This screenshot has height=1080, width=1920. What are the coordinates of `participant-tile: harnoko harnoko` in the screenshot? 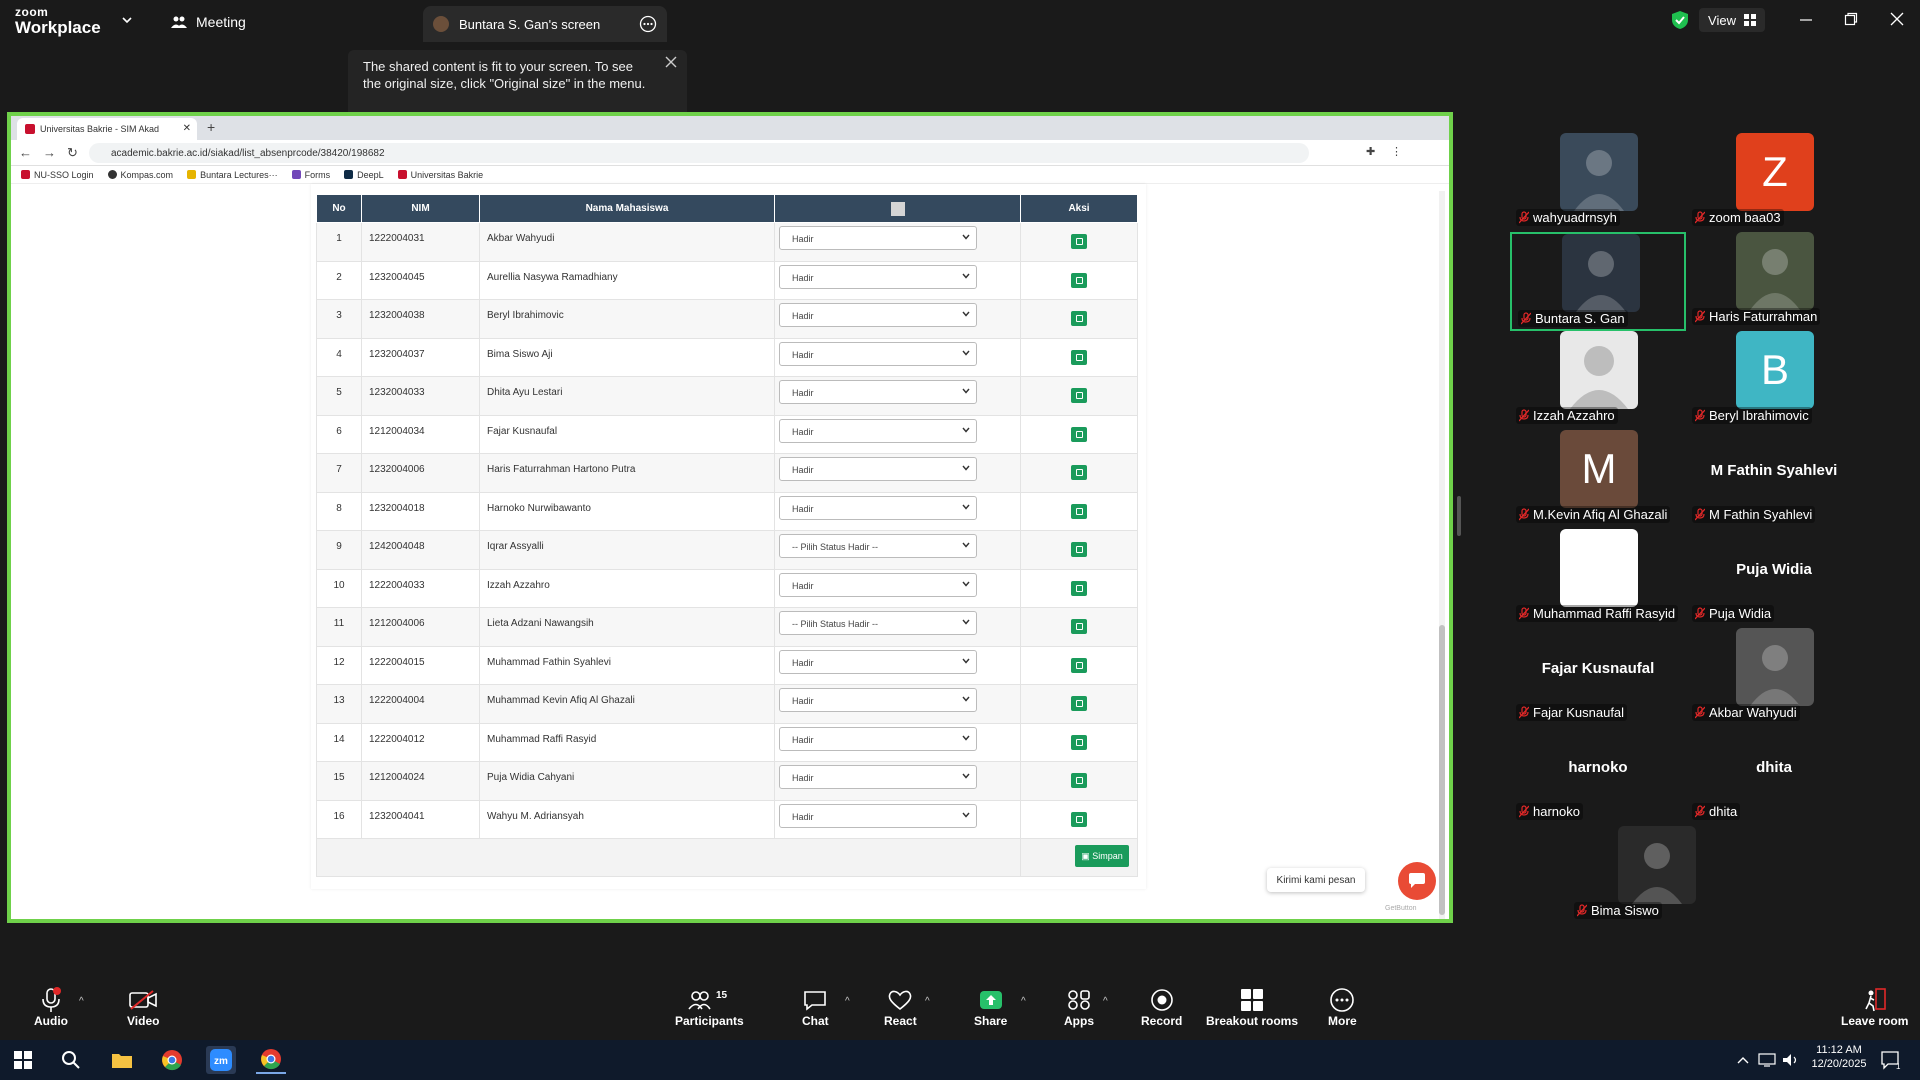 It's located at (1598, 776).